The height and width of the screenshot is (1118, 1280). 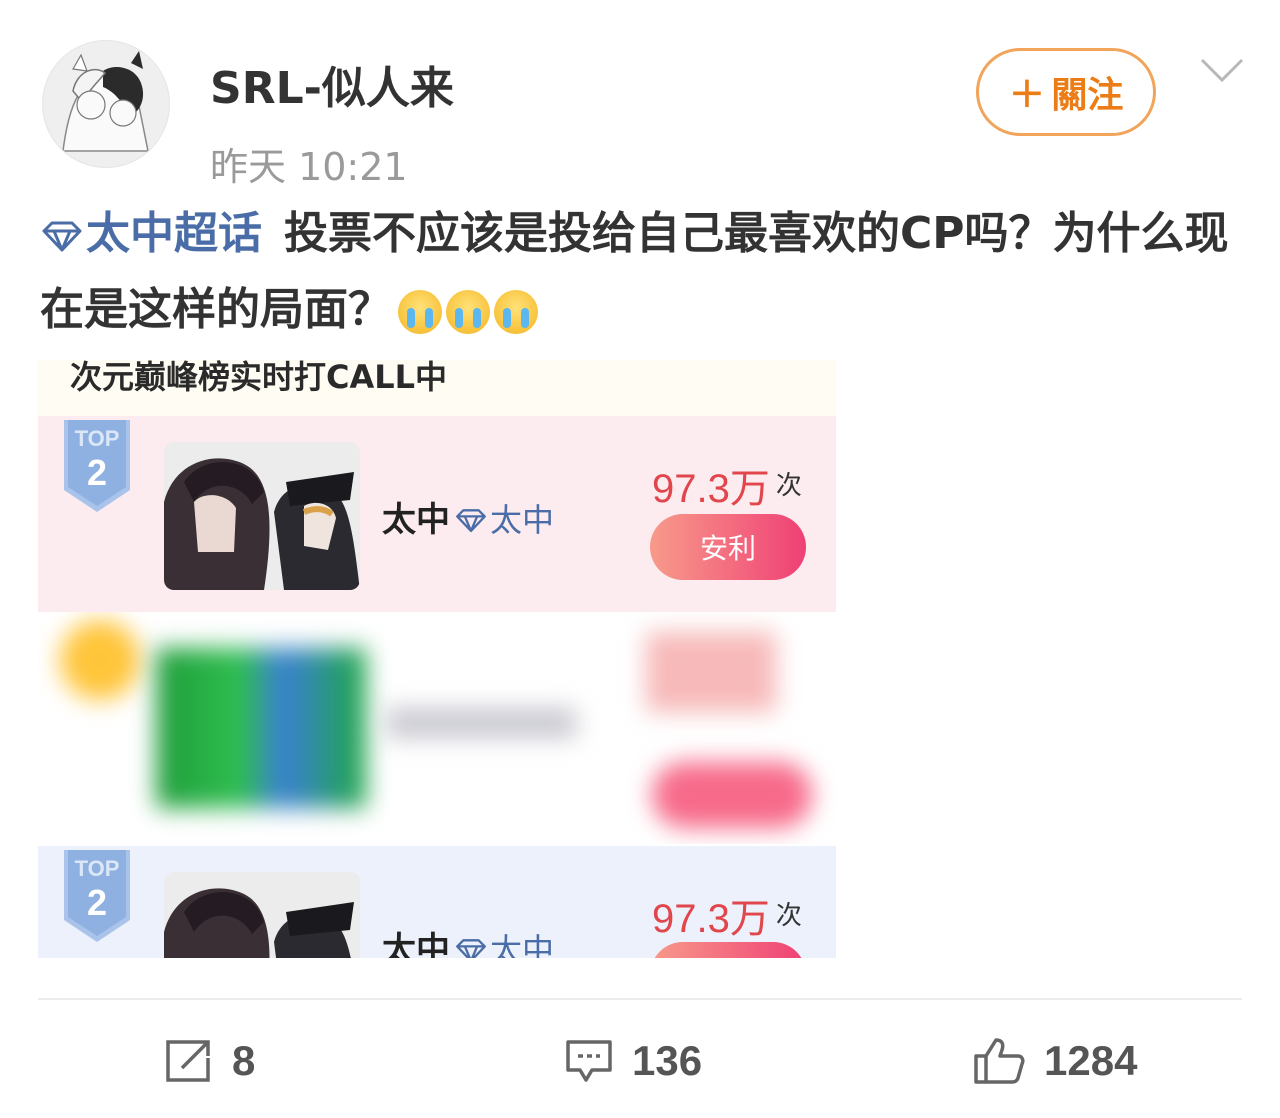 What do you see at coordinates (332, 84) in the screenshot?
I see `username: SRL-似人来` at bounding box center [332, 84].